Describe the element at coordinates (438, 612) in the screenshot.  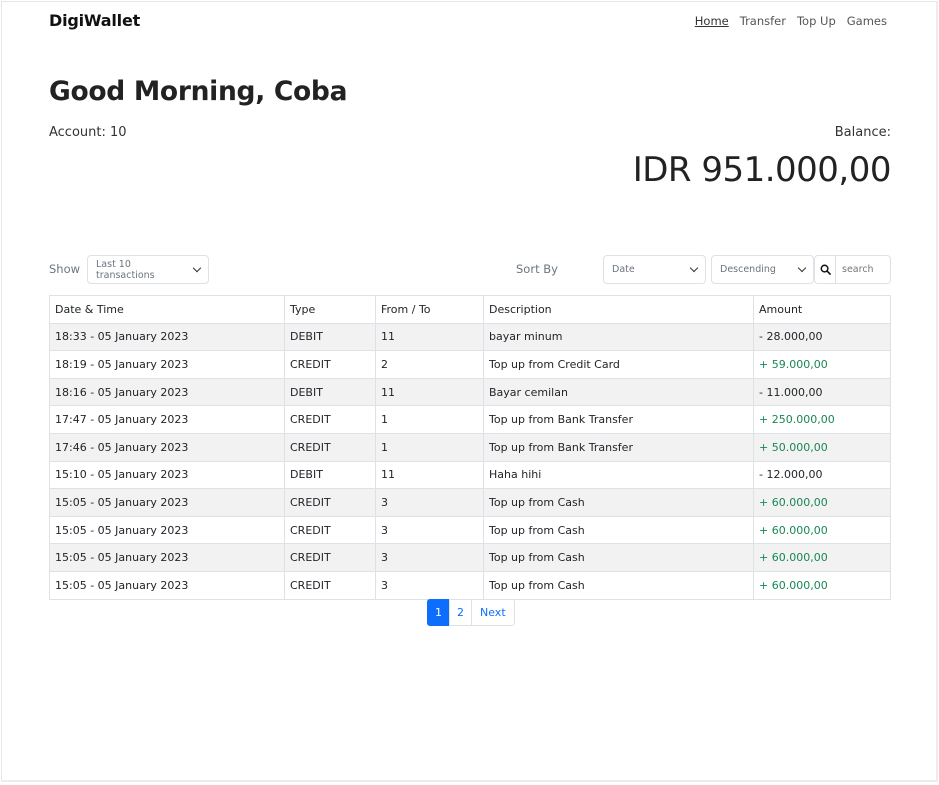
I see `page-1-button: 1` at that location.